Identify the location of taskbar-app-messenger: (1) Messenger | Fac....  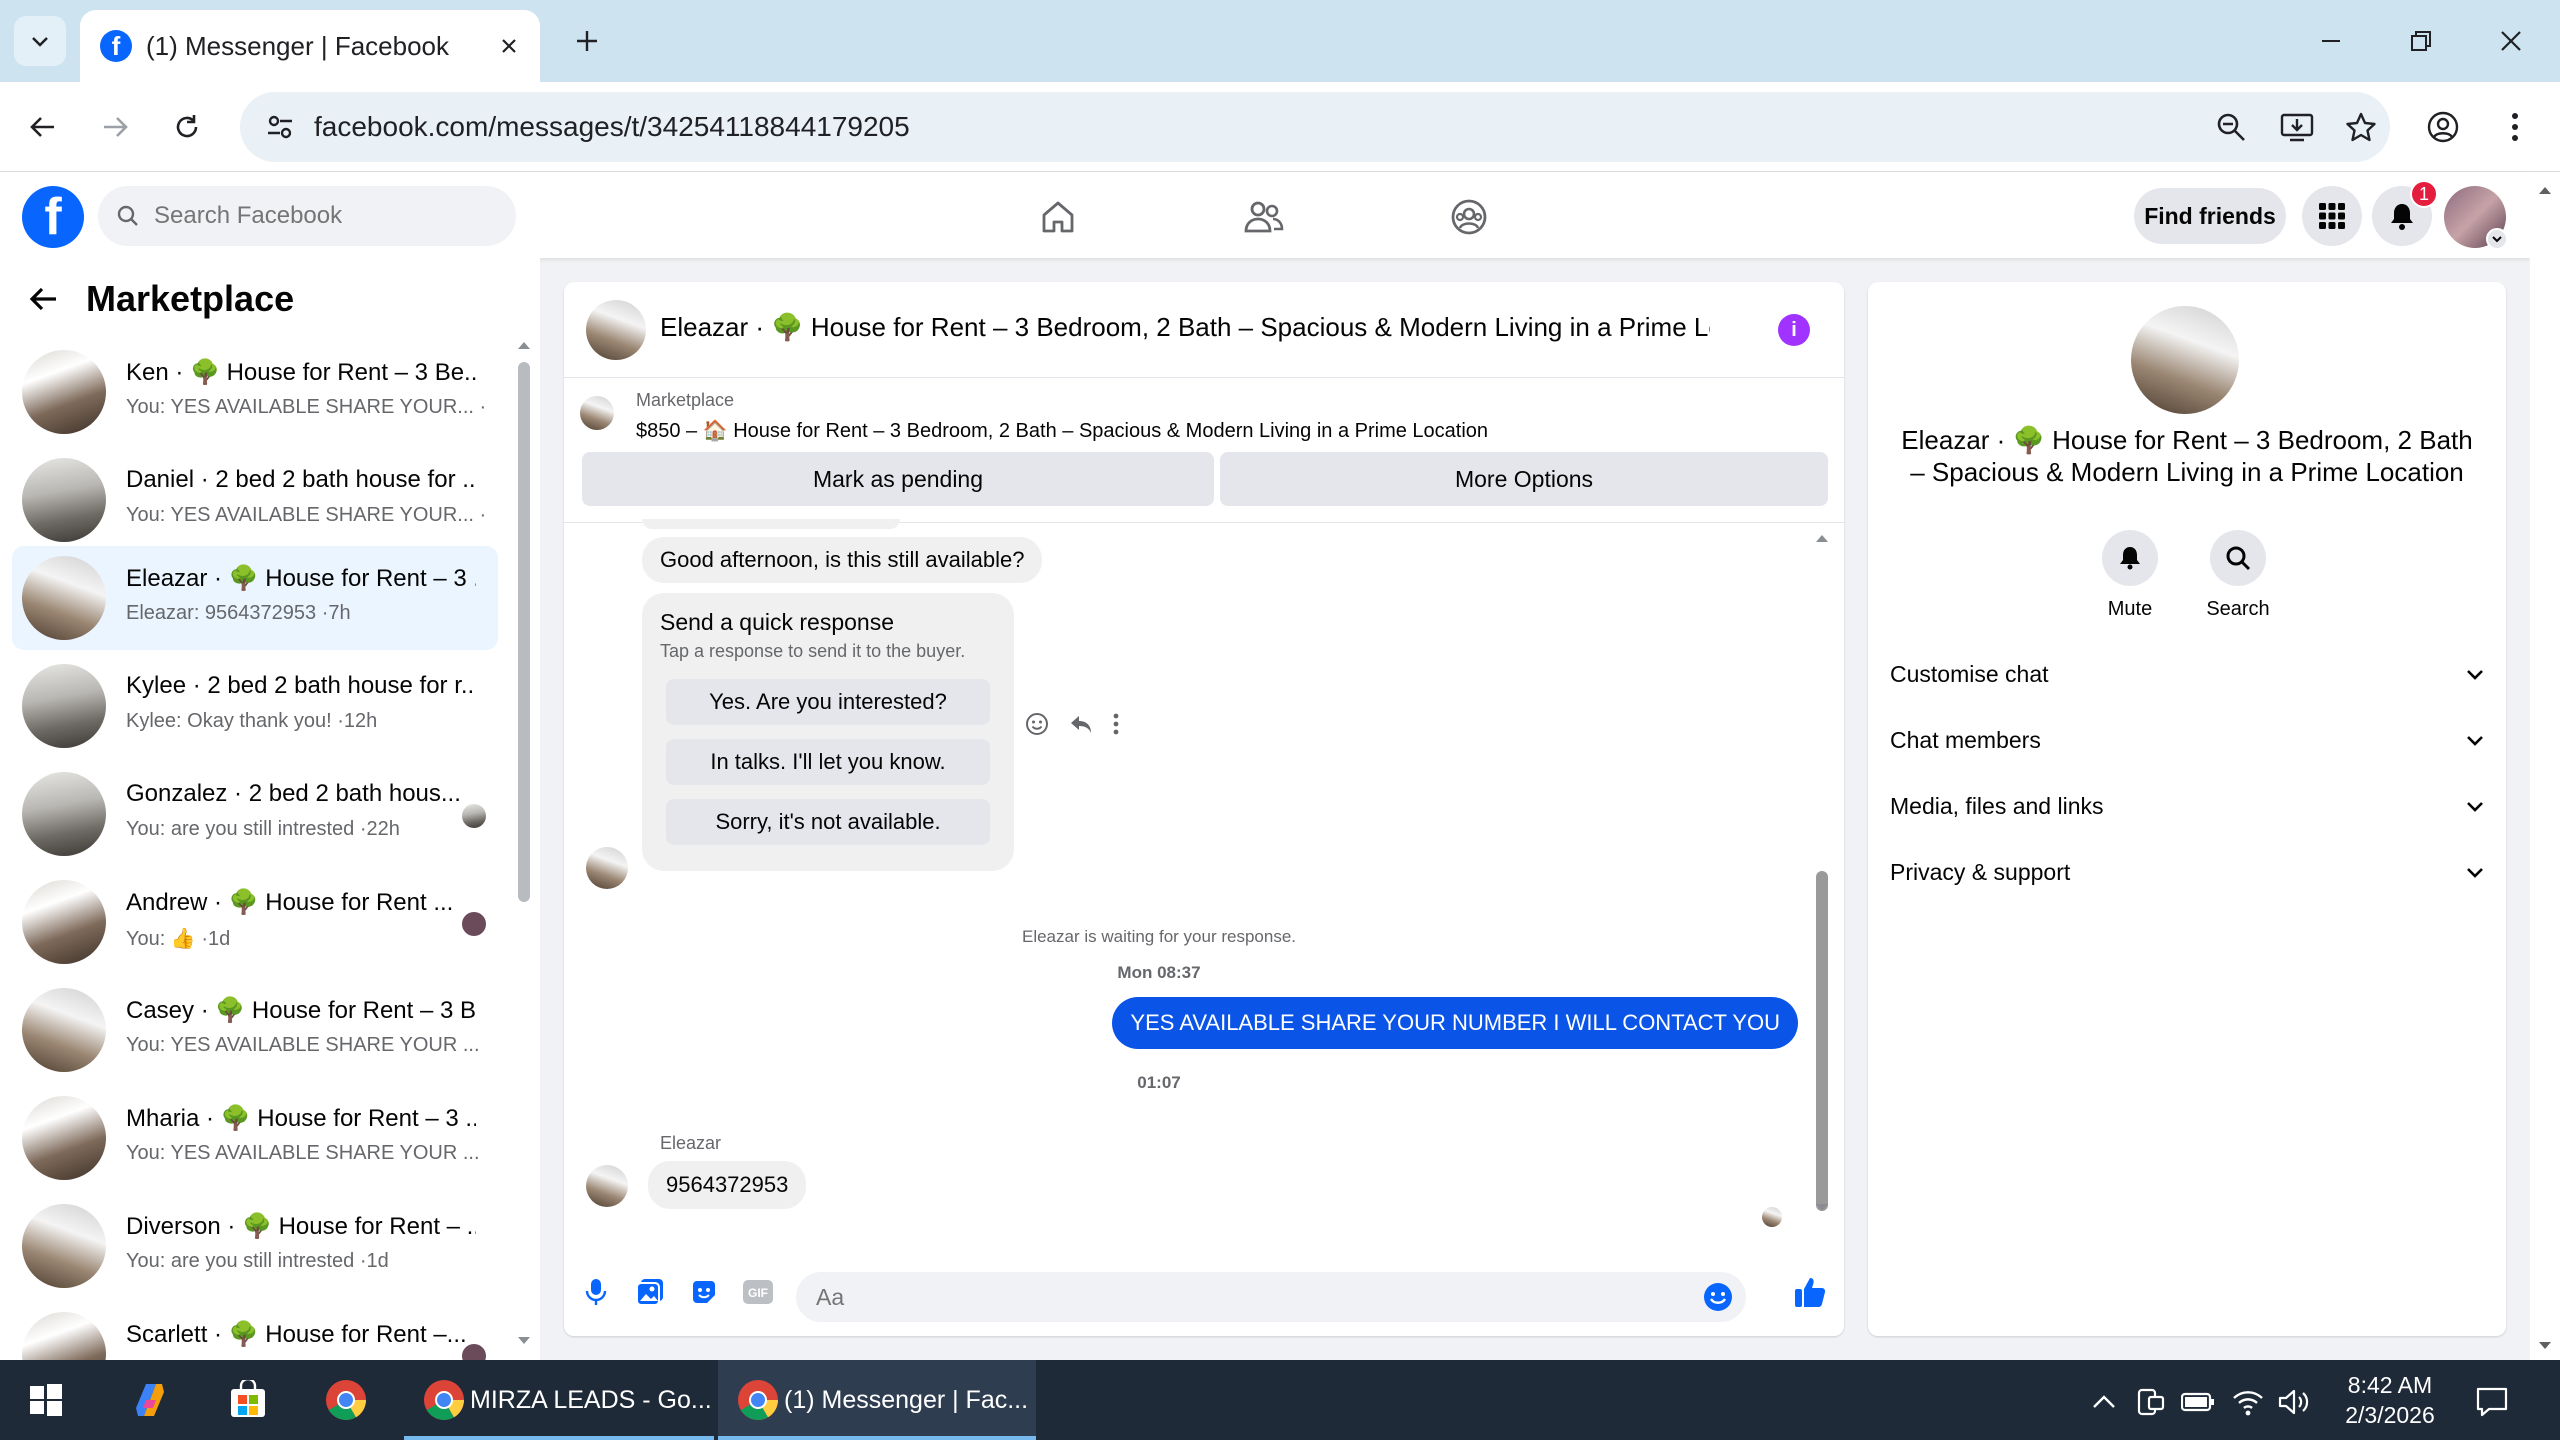
(877, 1400).